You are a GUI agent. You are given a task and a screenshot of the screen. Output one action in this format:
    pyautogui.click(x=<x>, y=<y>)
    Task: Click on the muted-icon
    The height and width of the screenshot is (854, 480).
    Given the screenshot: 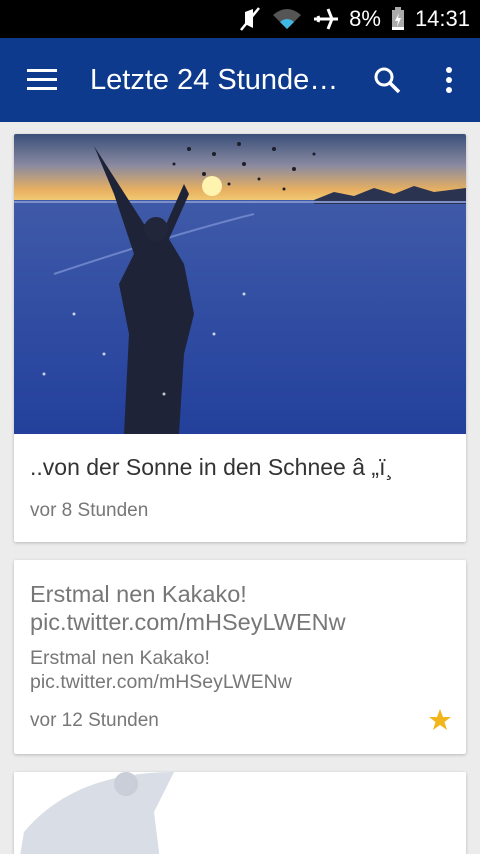 What is the action you would take?
    pyautogui.click(x=250, y=19)
    